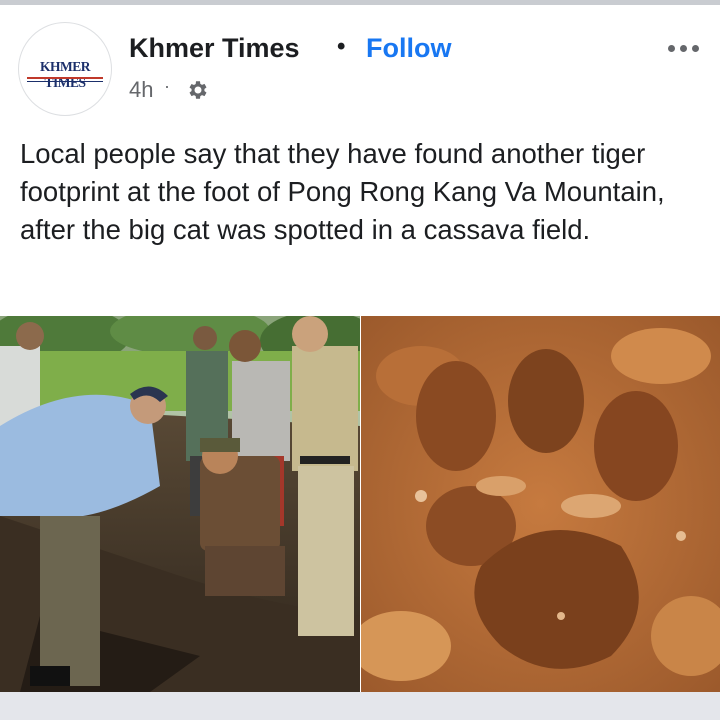 Image resolution: width=720 pixels, height=720 pixels. Describe the element at coordinates (65, 78) in the screenshot. I see `logo-underline` at that location.